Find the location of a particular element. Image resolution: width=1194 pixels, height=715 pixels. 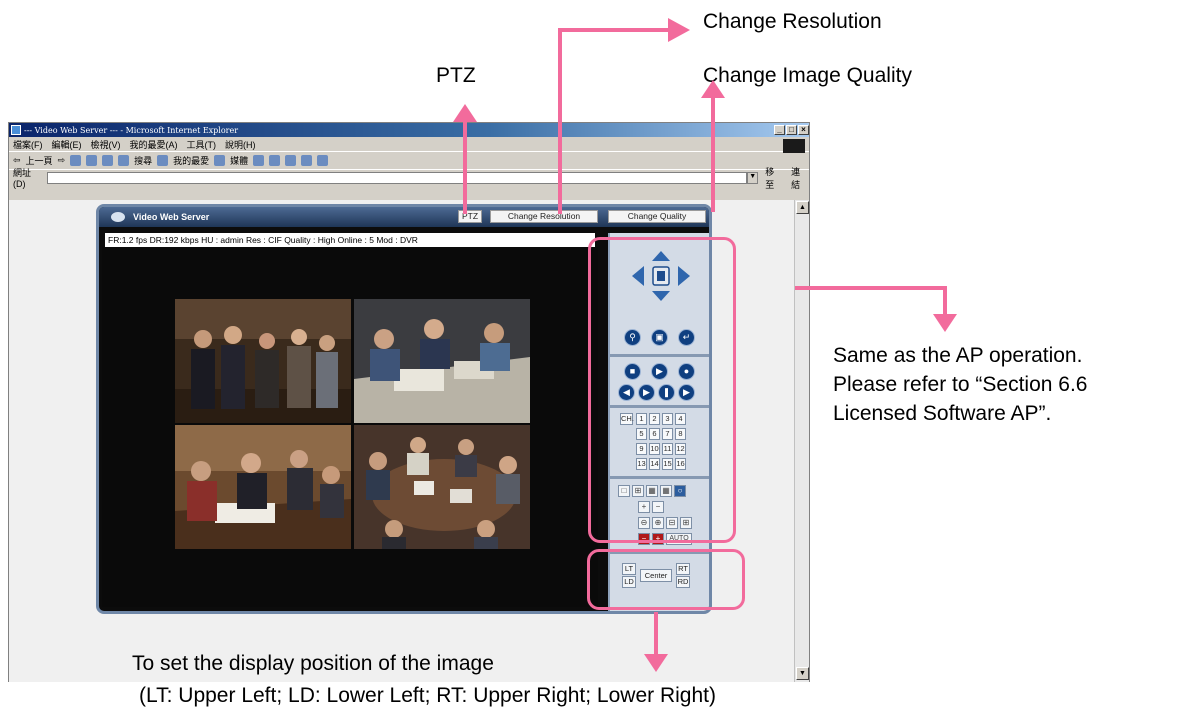

change-resolution-callout: Change Resolution is located at coordinates (792, 21).